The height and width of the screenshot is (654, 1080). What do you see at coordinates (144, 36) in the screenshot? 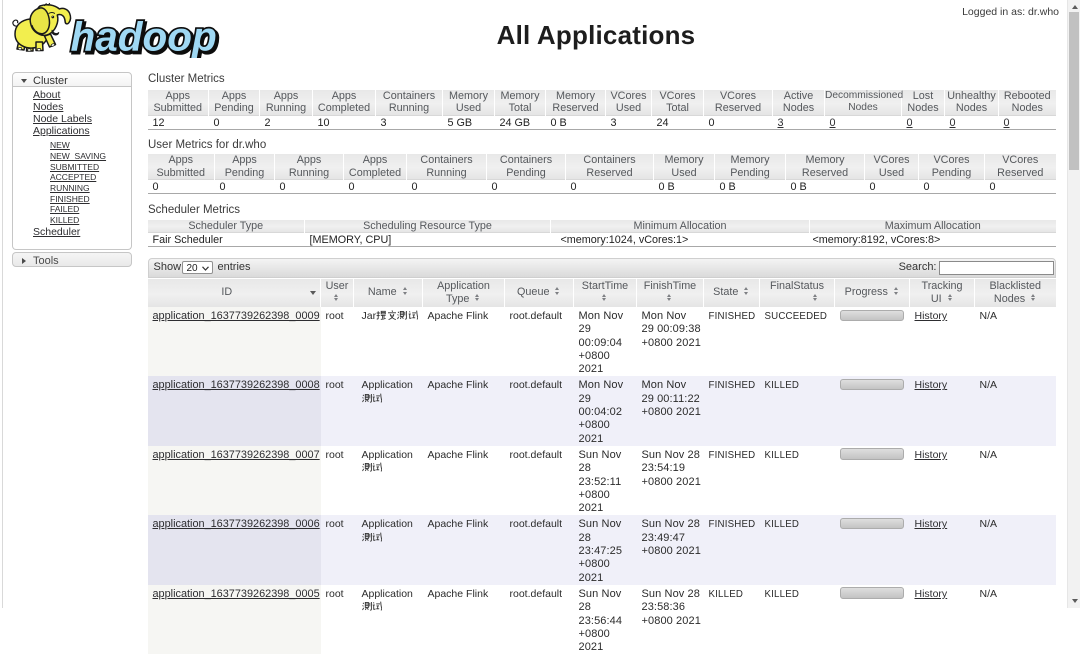
I see `svg-text: hadoop` at bounding box center [144, 36].